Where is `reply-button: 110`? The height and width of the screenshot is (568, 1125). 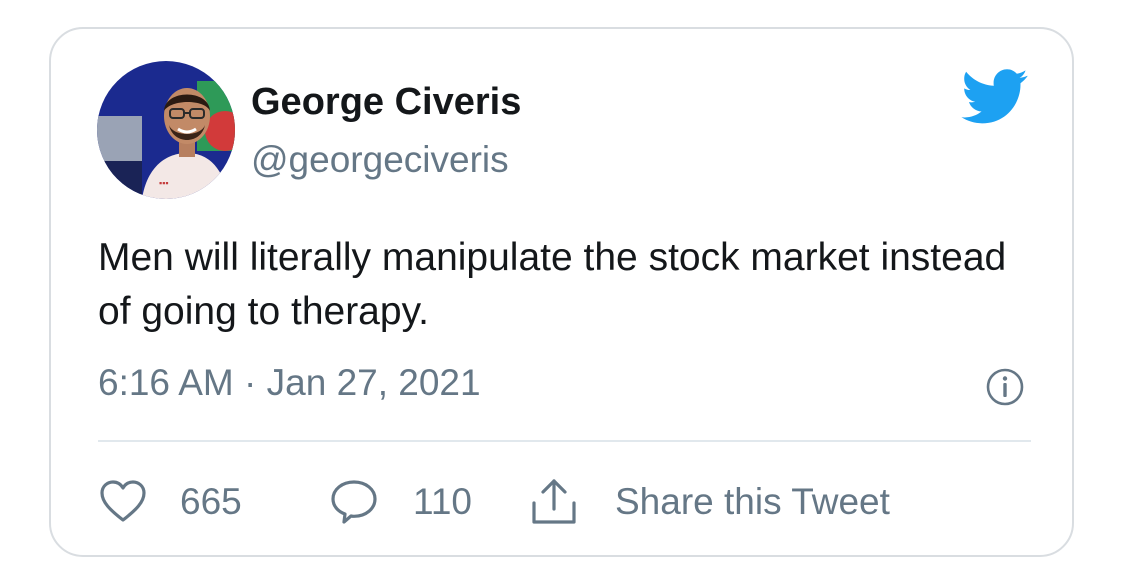 reply-button: 110 is located at coordinates (400, 502).